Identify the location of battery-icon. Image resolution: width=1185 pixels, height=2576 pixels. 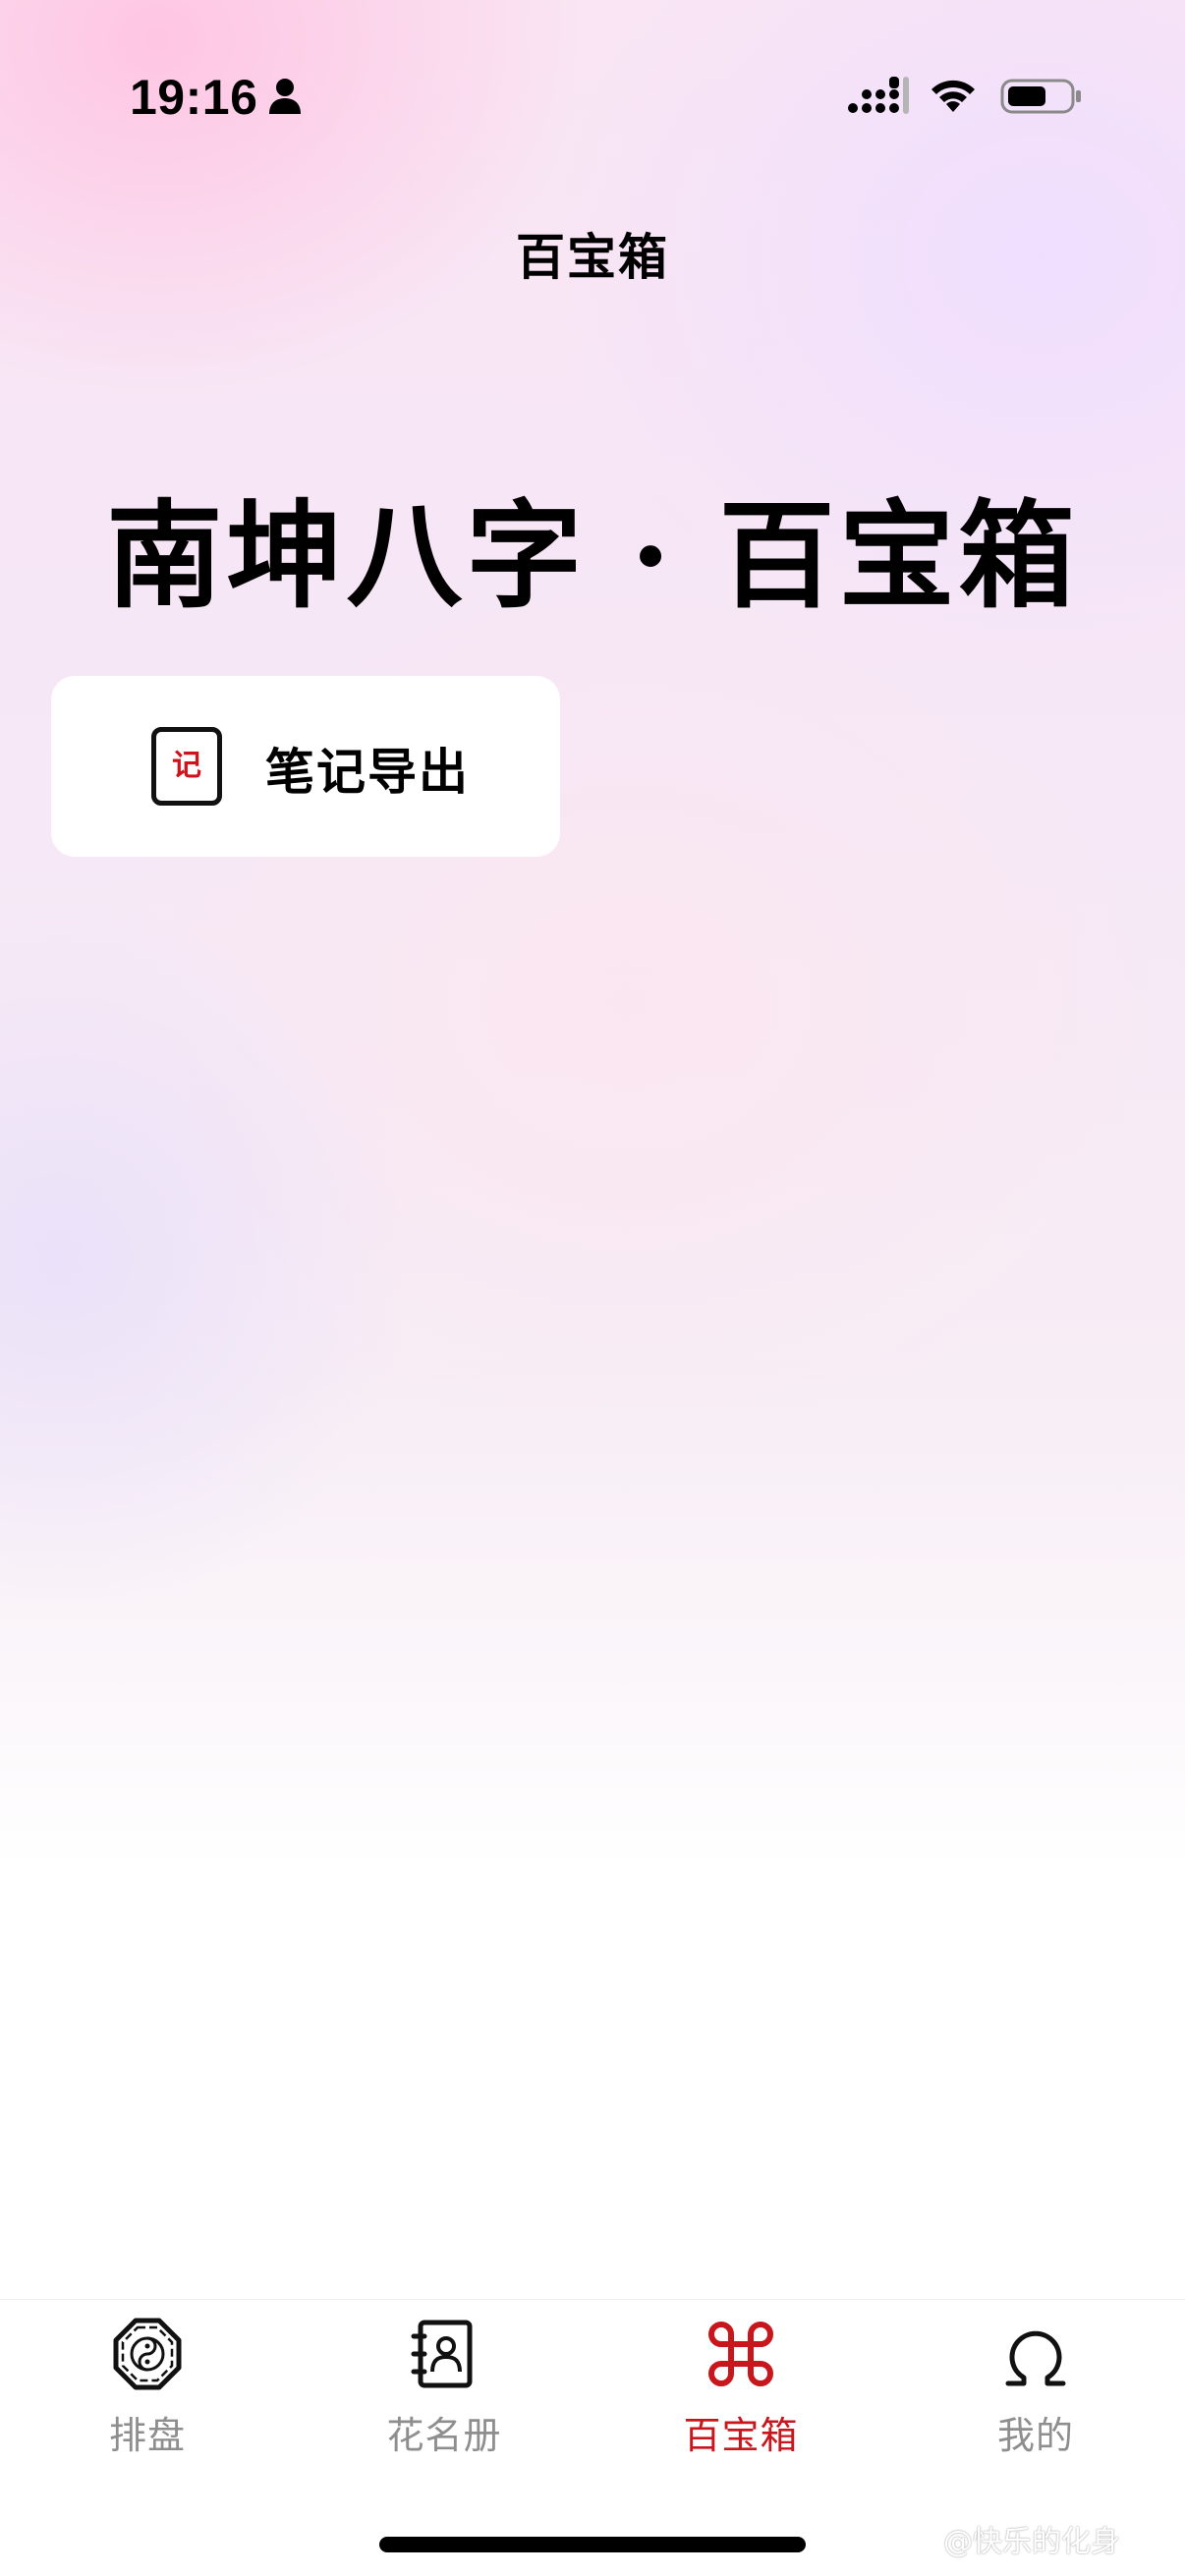
(1041, 96).